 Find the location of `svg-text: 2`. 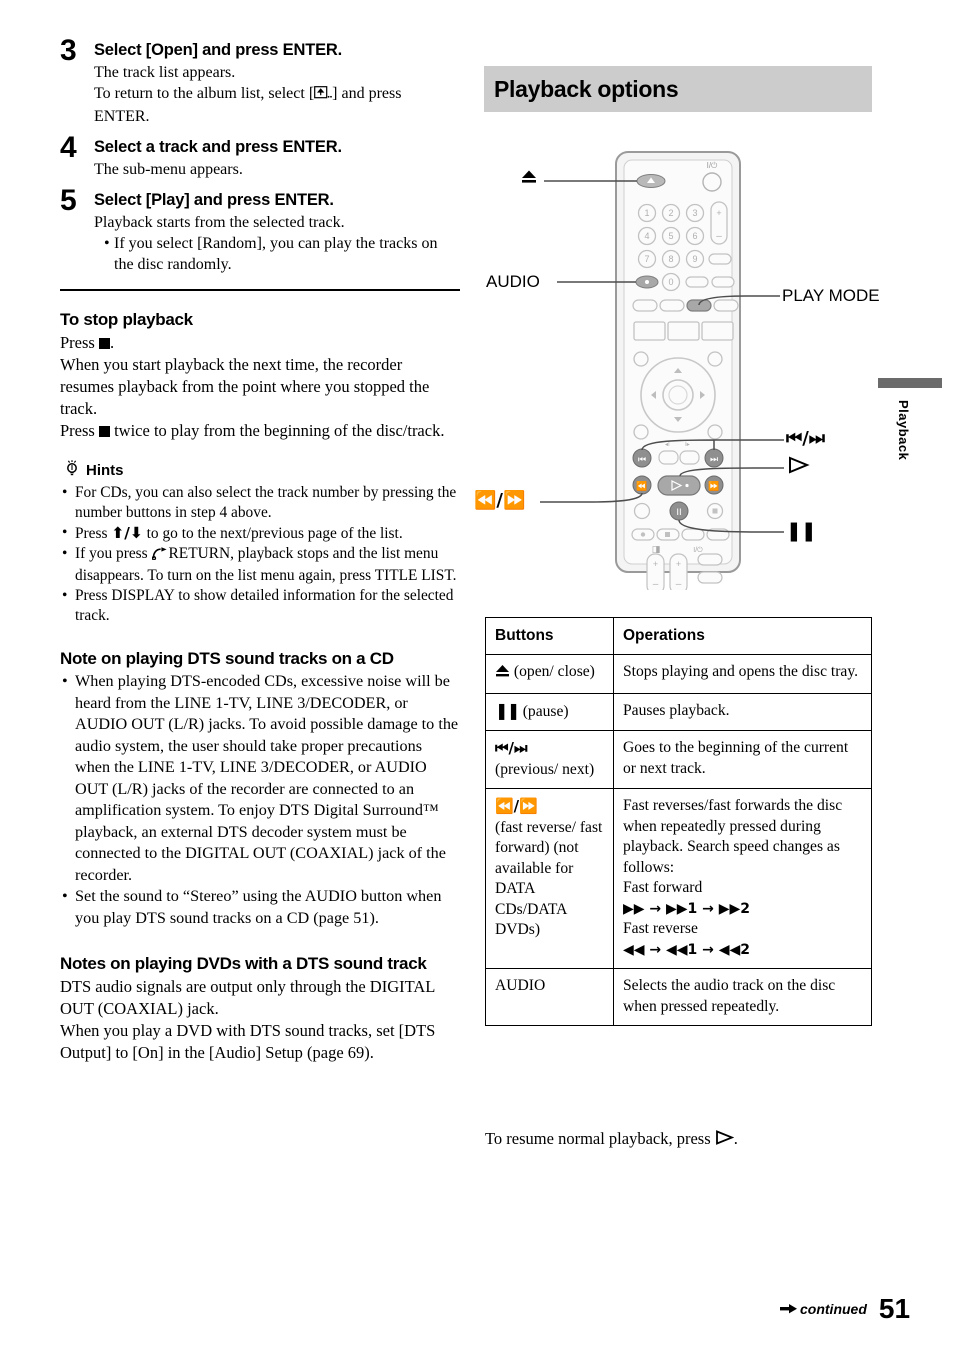

svg-text: 2 is located at coordinates (670, 213).